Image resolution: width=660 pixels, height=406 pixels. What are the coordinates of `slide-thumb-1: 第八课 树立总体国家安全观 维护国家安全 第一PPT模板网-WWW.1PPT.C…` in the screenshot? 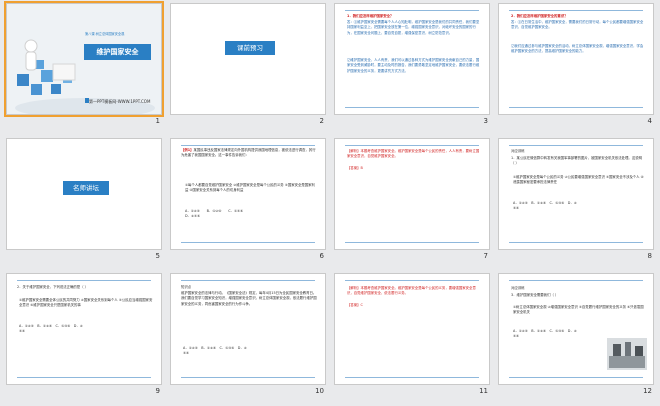 It's located at (84, 63).